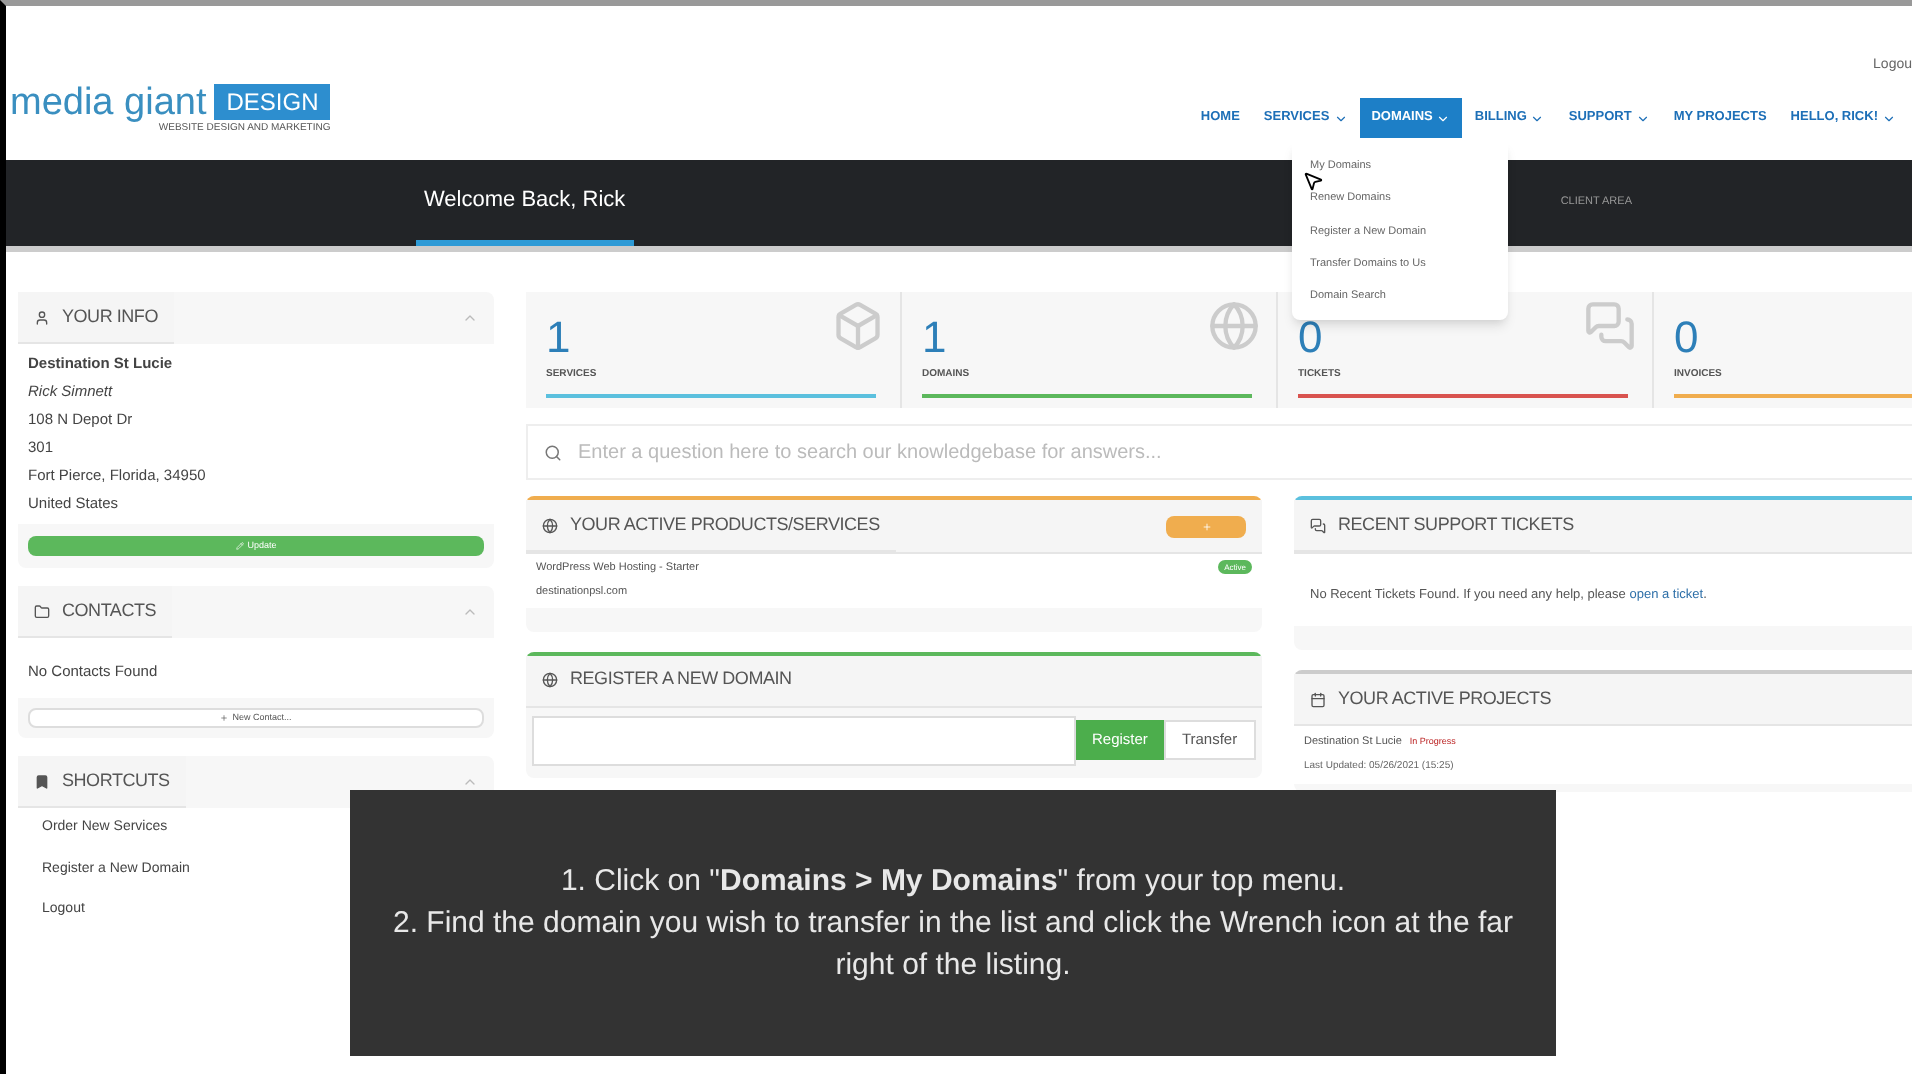  I want to click on caption-text: 2. Find the domain you wish to transfer in the list and click the Wrench icon at the far right of the listing., so click(952, 945).